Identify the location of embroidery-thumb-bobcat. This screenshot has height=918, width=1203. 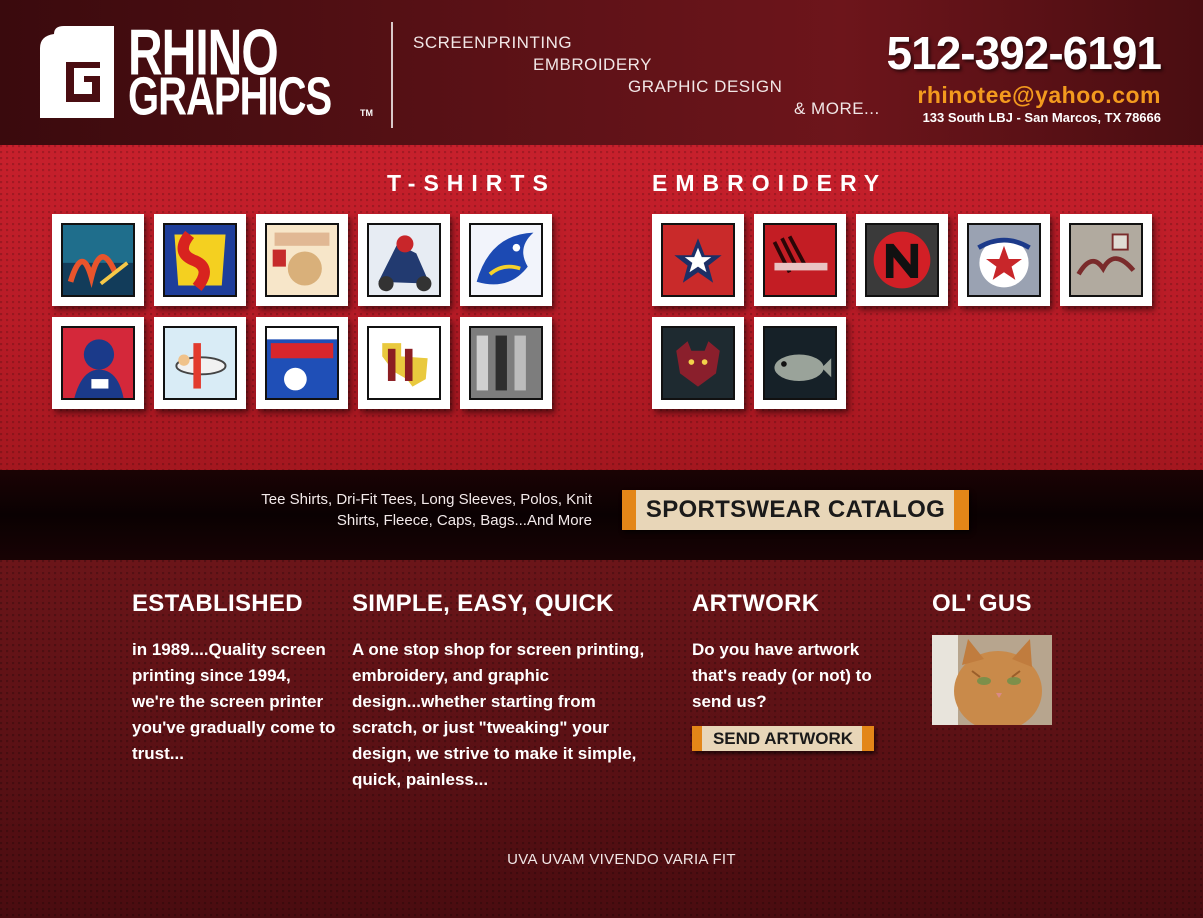
(698, 363).